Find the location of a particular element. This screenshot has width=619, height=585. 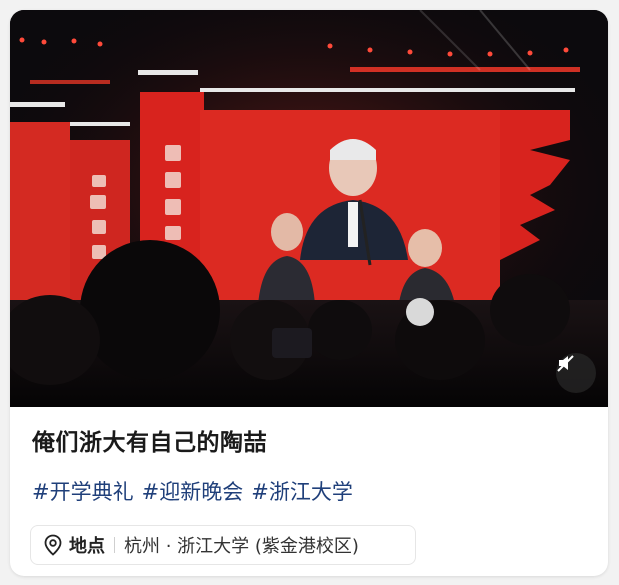

hashtag-link: #浙江大学 is located at coordinates (302, 492).